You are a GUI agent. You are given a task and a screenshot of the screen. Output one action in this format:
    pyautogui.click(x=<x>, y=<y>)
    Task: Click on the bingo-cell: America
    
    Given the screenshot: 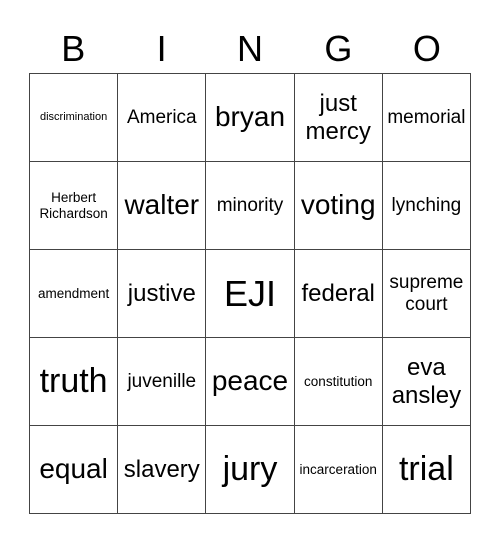 What is the action you would take?
    pyautogui.click(x=162, y=118)
    